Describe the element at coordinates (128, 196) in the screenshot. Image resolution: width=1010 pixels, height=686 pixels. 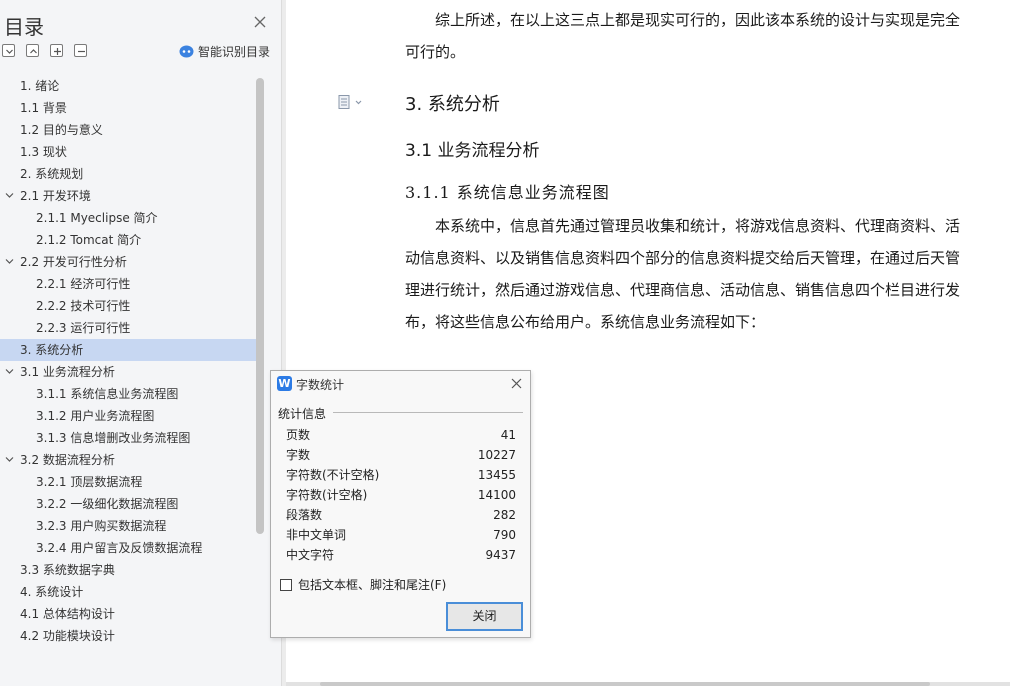
I see `toc-item: 2.1 开发环境` at that location.